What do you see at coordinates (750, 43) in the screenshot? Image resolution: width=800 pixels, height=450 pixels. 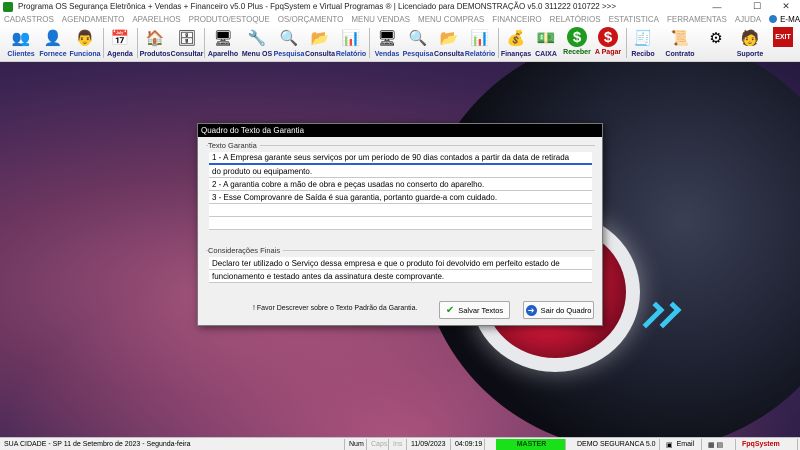 I see `toolbar-suporte-button: 🧑 Suporte` at bounding box center [750, 43].